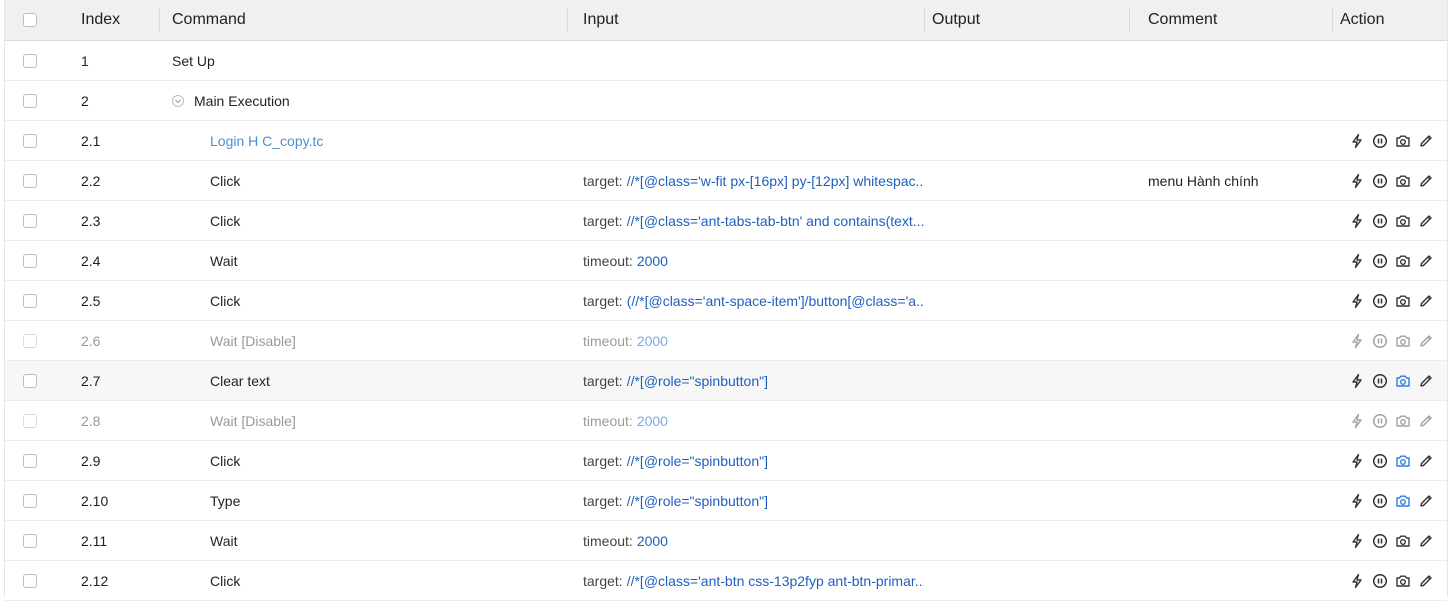 This screenshot has width=1448, height=601. Describe the element at coordinates (107, 20) in the screenshot. I see `column-header-index: Index` at that location.